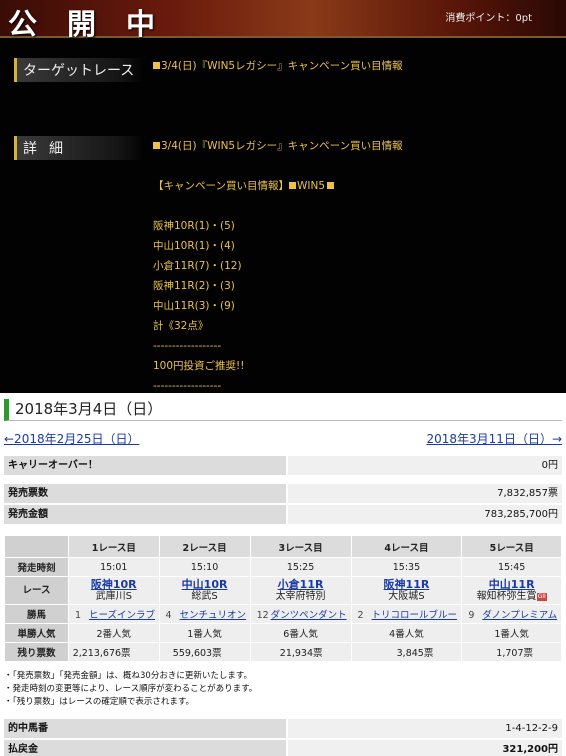 The height and width of the screenshot is (756, 566). Describe the element at coordinates (425, 493) in the screenshot. I see `sales-count-value: 7,832,857票` at that location.